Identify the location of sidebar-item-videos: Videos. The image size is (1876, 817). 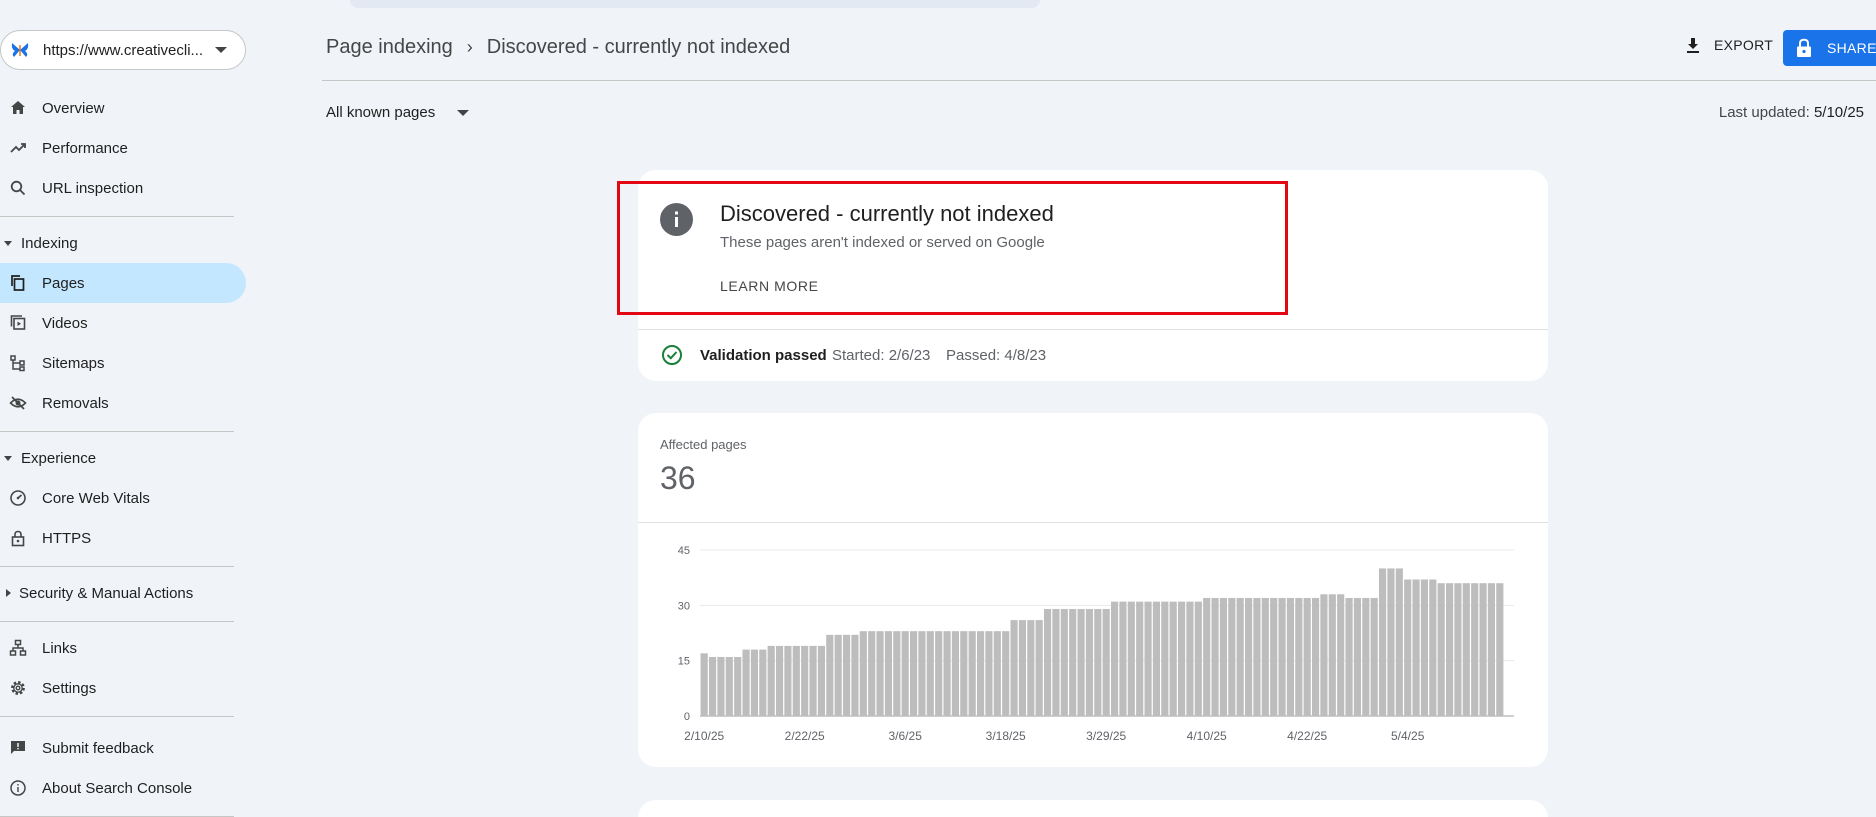
(123, 323).